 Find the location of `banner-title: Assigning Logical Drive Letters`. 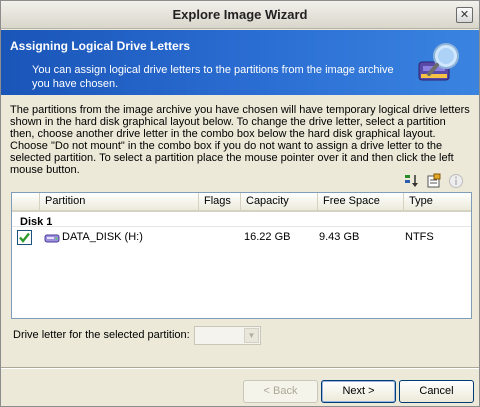

banner-title: Assigning Logical Drive Letters is located at coordinates (100, 46).